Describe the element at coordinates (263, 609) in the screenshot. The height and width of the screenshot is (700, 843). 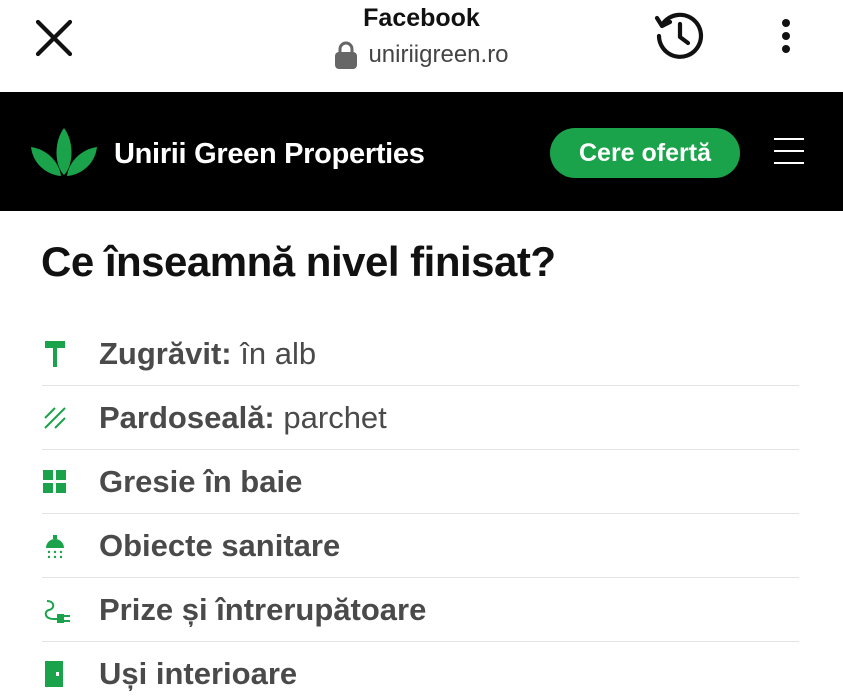
I see `feature-label: Prize și întrerupătoare` at that location.